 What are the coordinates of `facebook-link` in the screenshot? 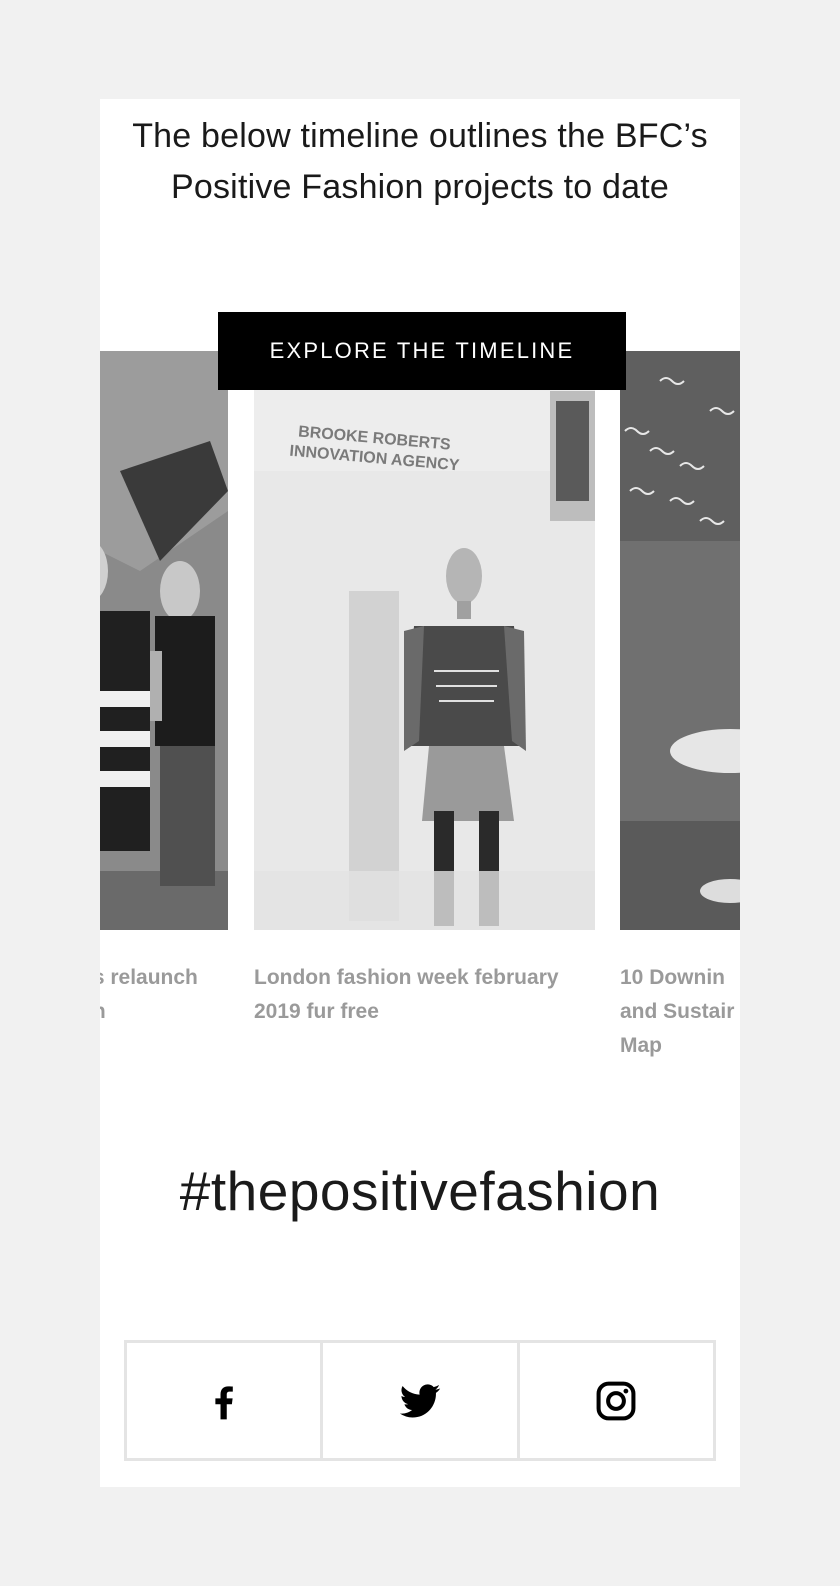 It's located at (225, 1400).